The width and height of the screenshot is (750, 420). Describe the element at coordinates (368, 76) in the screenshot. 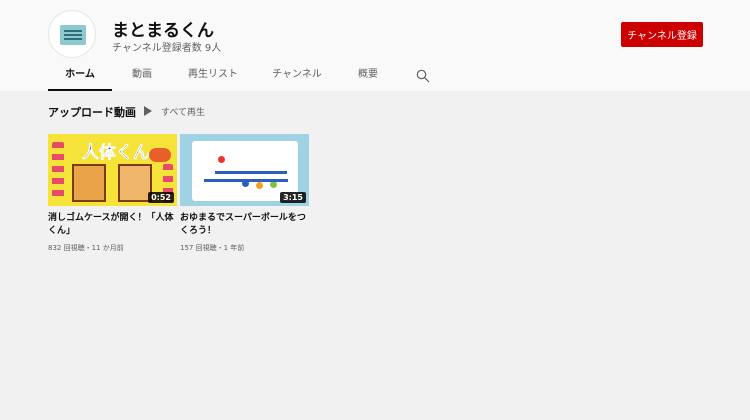

I see `tab-about: 概要` at that location.